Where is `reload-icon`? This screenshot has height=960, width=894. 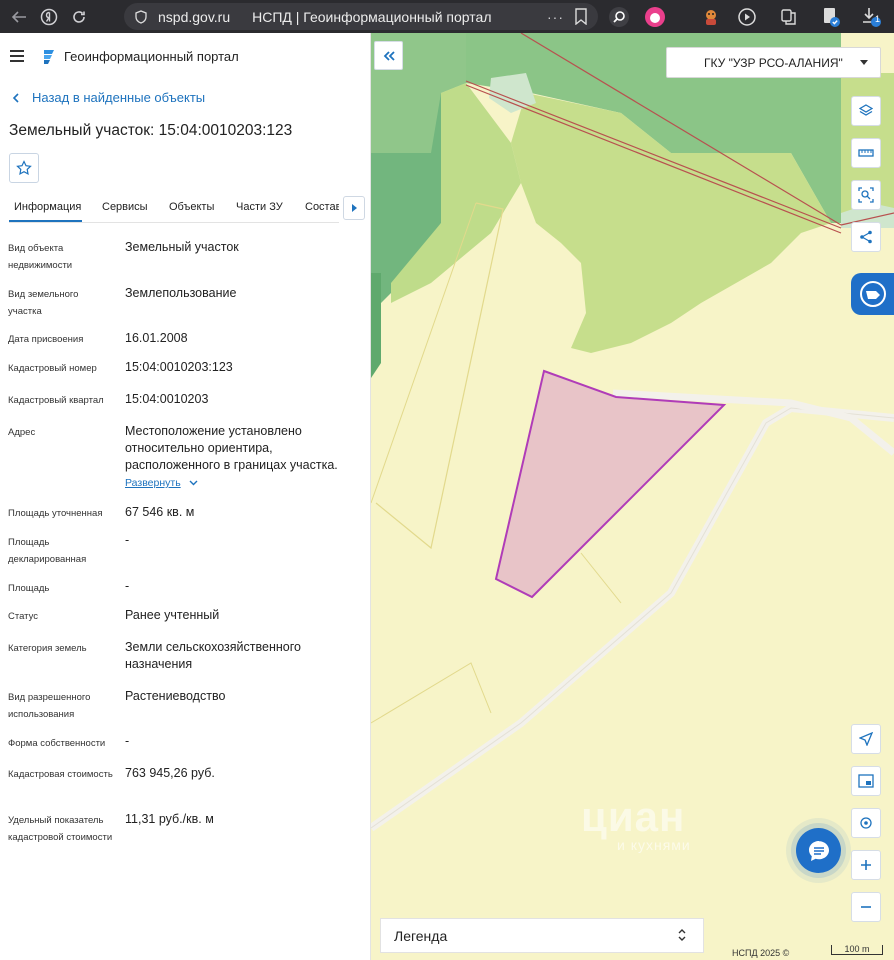 reload-icon is located at coordinates (79, 16).